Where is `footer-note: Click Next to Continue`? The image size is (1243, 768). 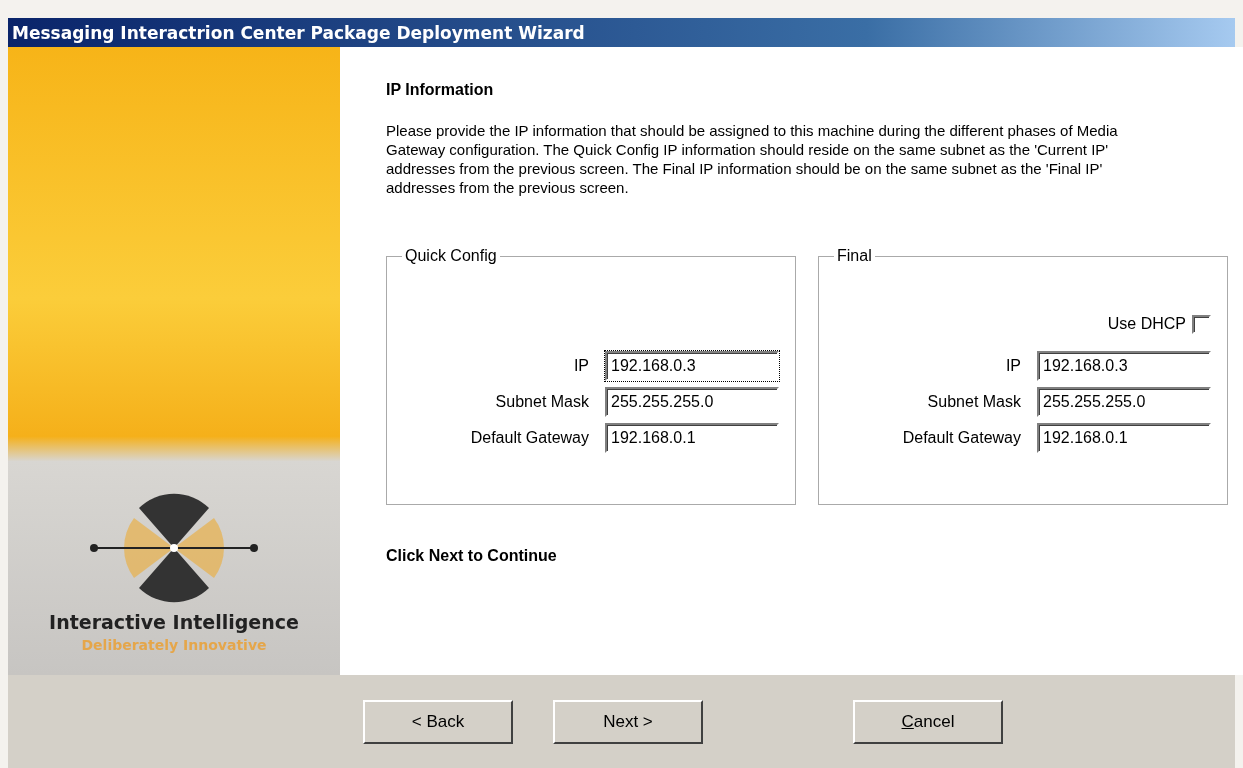 footer-note: Click Next to Continue is located at coordinates (472, 556).